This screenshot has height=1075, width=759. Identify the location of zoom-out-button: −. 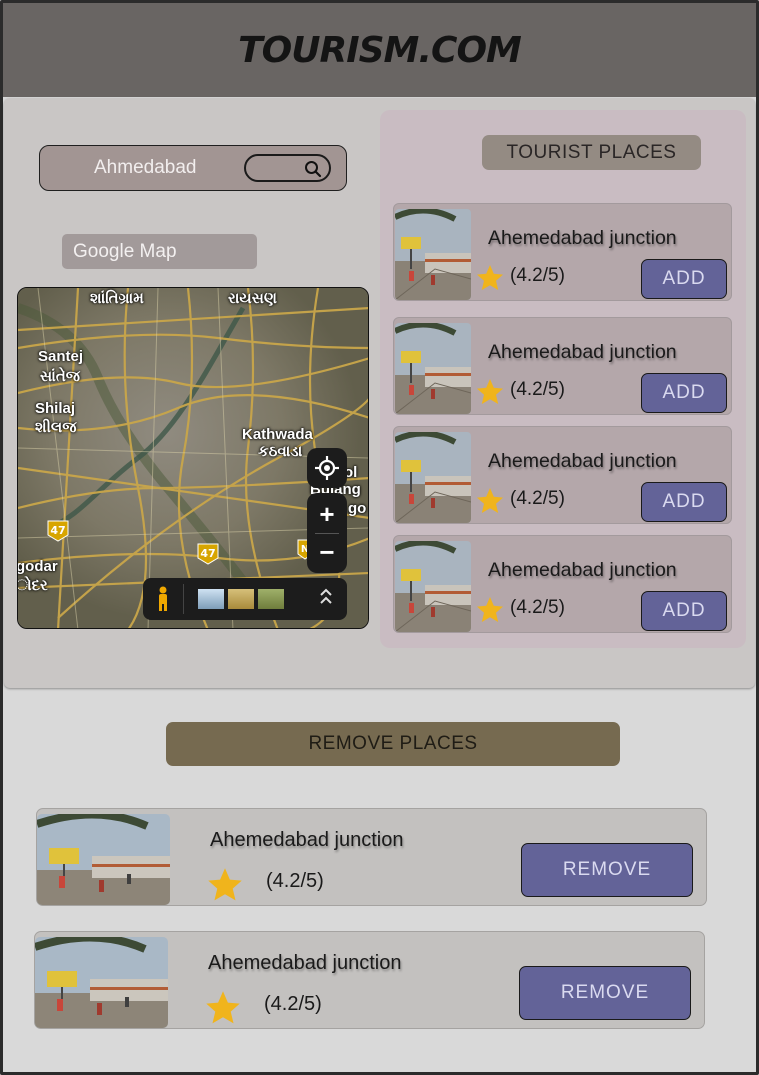
(327, 553).